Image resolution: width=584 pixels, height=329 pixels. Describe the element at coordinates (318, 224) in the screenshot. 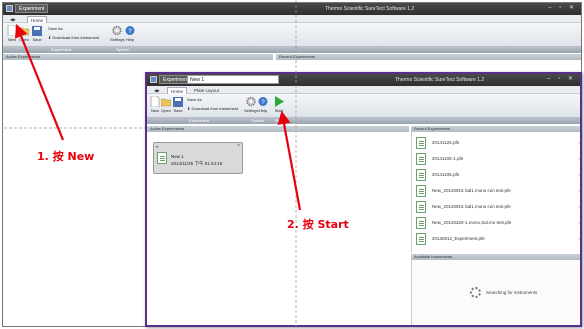

I see `annotation-step2: 2. 按 Start` at that location.